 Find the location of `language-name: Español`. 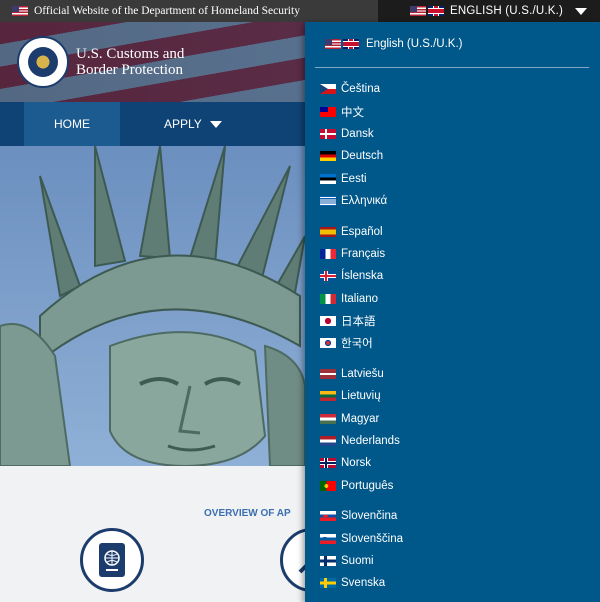

language-name: Español is located at coordinates (362, 231).